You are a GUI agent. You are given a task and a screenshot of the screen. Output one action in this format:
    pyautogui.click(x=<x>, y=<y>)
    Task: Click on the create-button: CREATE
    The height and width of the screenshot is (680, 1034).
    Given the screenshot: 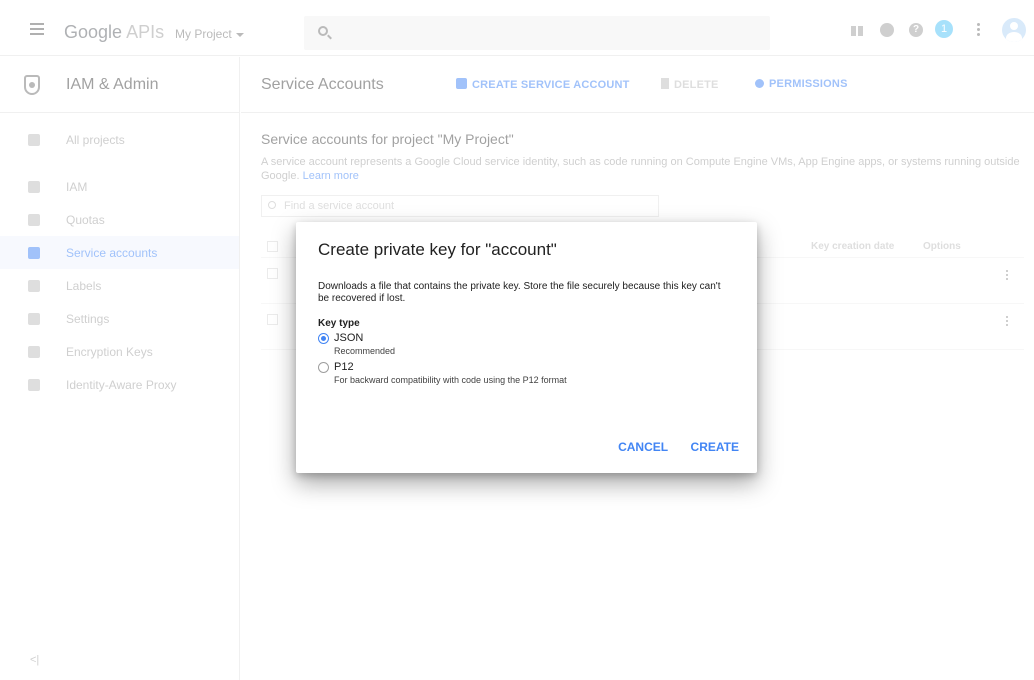 What is the action you would take?
    pyautogui.click(x=715, y=447)
    